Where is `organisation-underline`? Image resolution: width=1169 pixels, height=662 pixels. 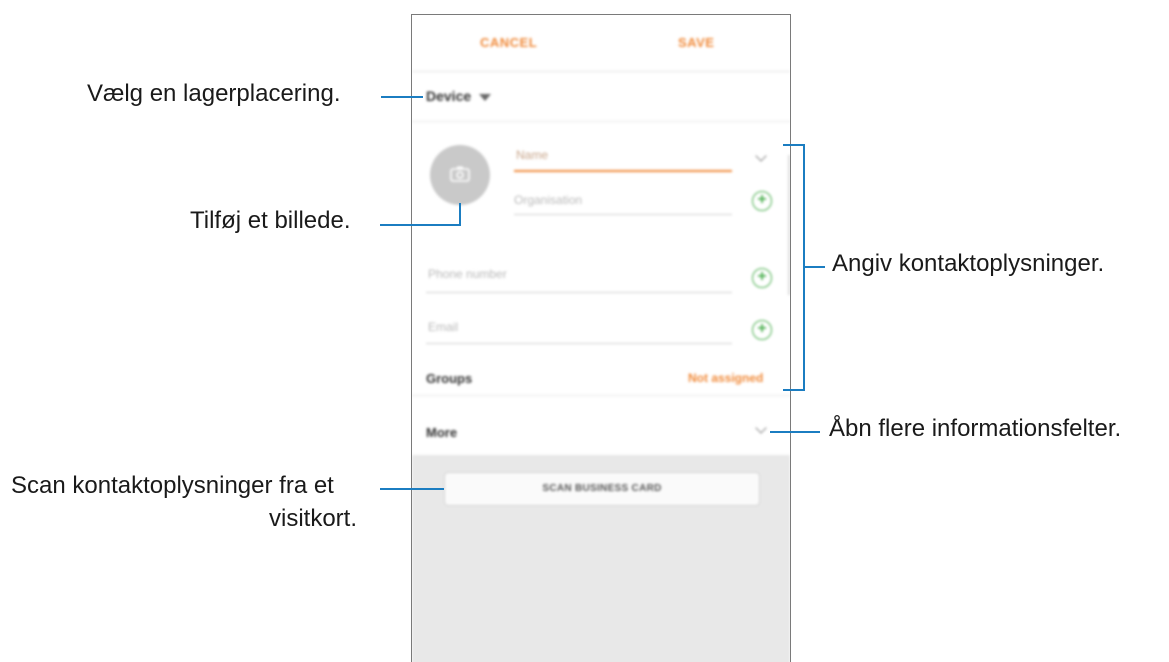
organisation-underline is located at coordinates (623, 214).